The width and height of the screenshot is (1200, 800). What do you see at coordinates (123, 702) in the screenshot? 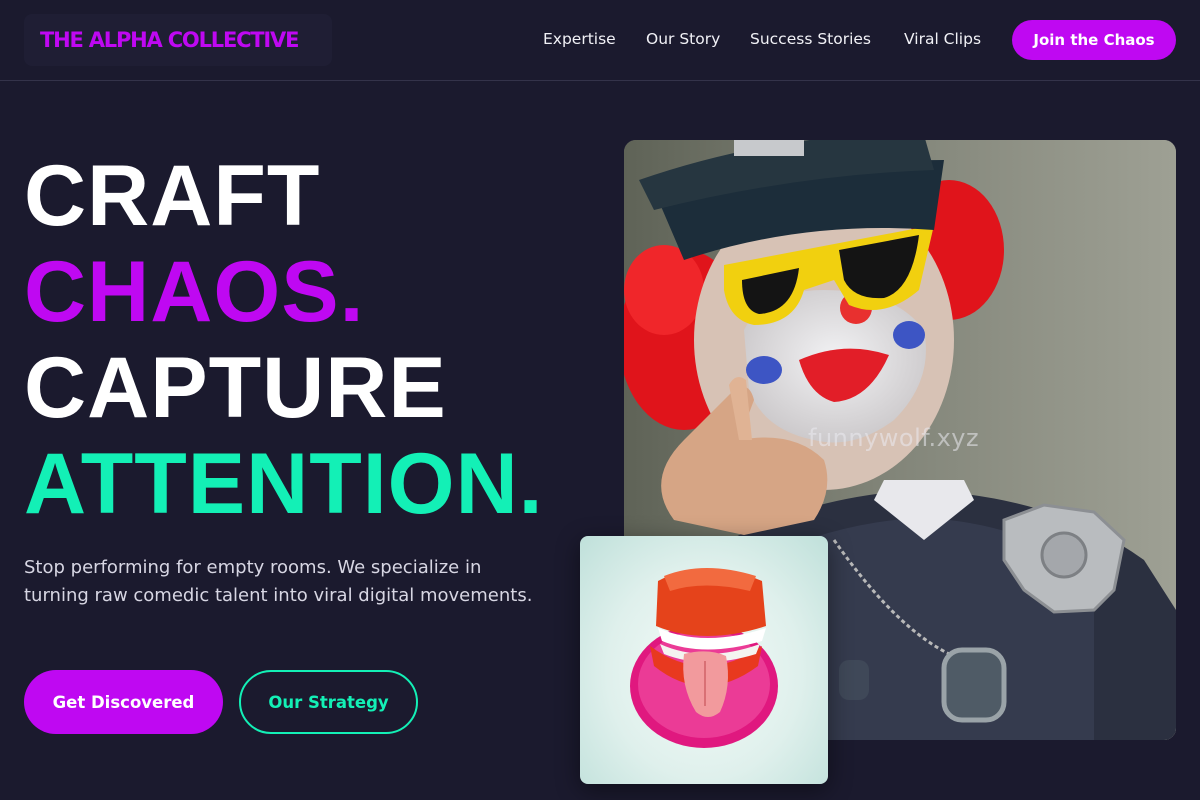
I see `get-discovered-button: Get Discovered` at bounding box center [123, 702].